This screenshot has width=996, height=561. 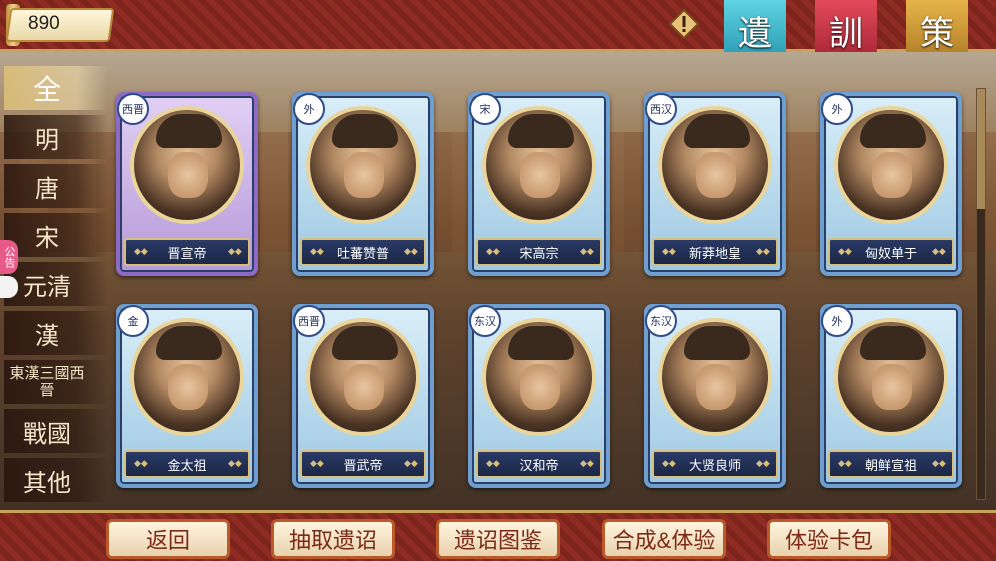 I want to click on back-button: 返回, so click(x=168, y=539).